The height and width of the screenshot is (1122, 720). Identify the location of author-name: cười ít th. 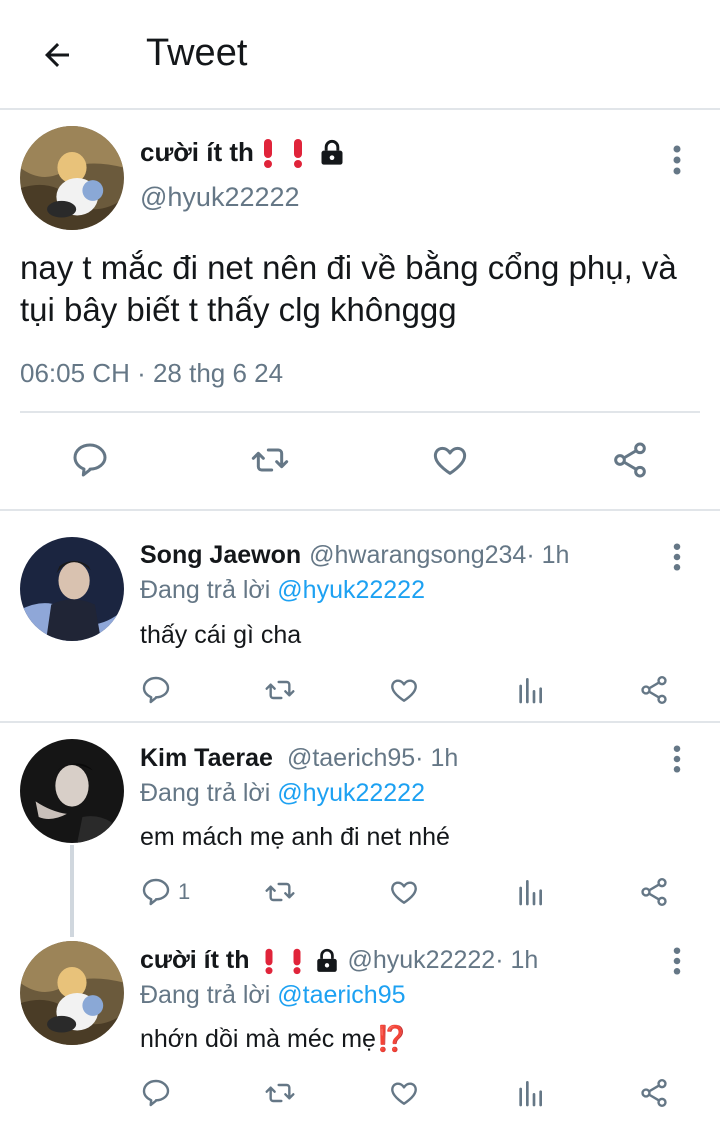
(243, 152).